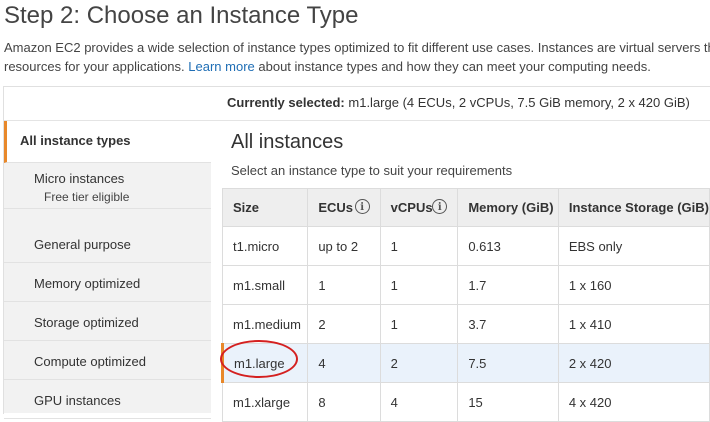 Image resolution: width=710 pixels, height=422 pixels. I want to click on cell-memory: 0.613, so click(508, 246).